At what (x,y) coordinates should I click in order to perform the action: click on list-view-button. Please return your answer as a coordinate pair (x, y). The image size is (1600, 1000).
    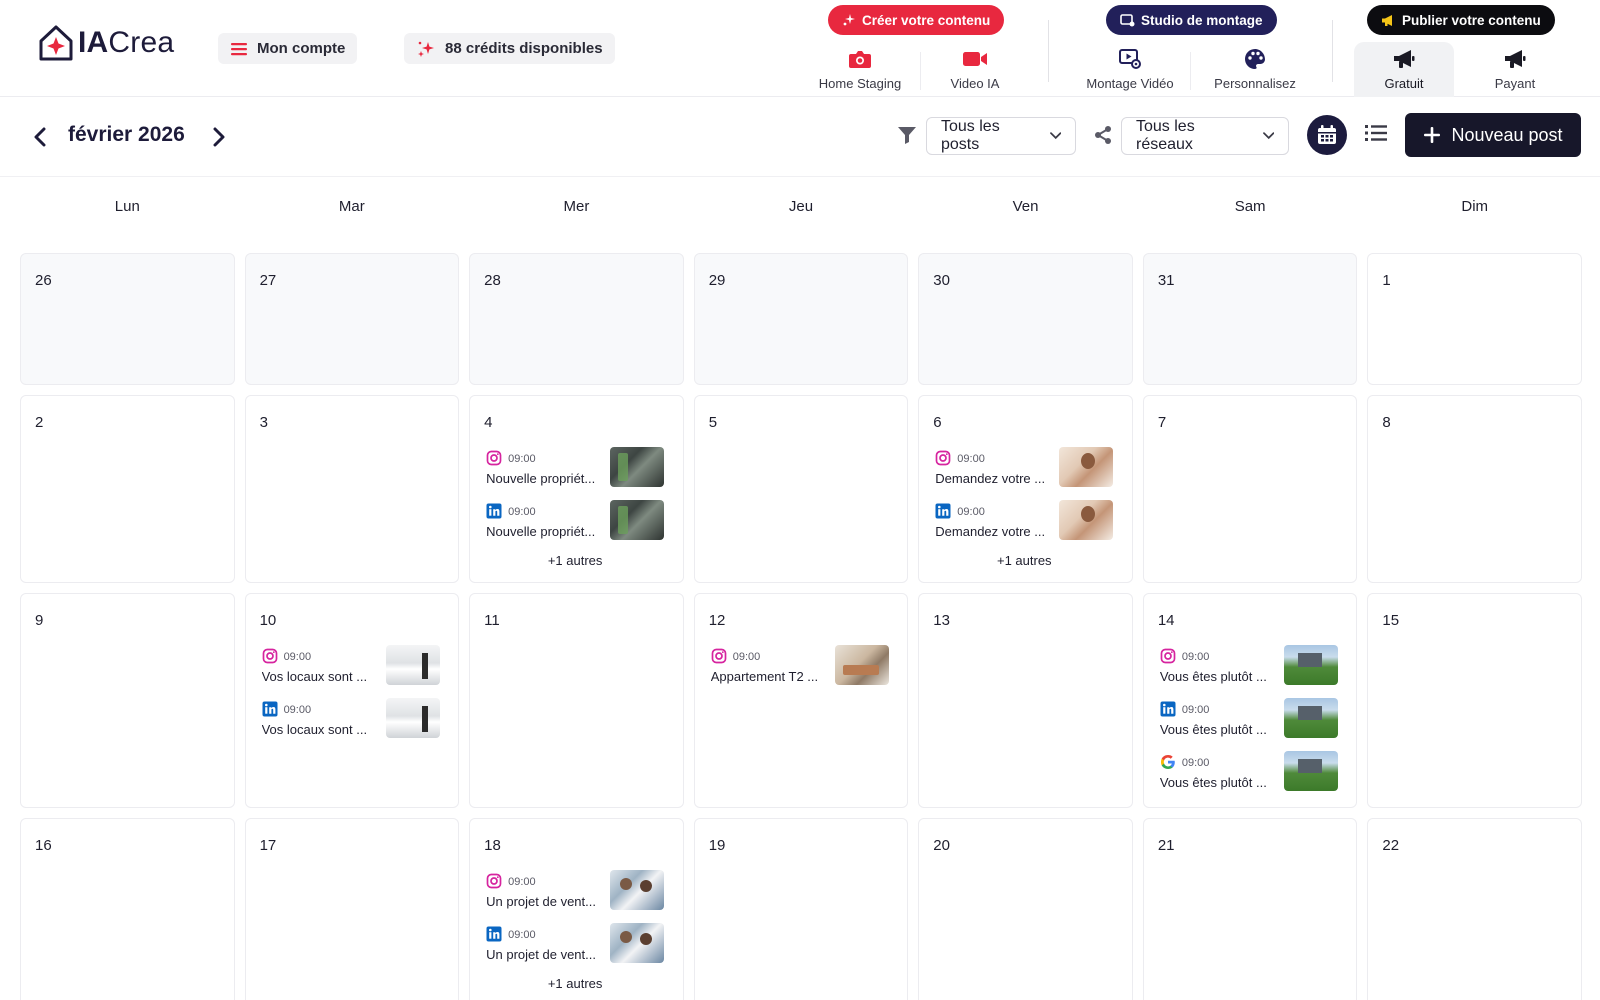
    Looking at the image, I should click on (1376, 135).